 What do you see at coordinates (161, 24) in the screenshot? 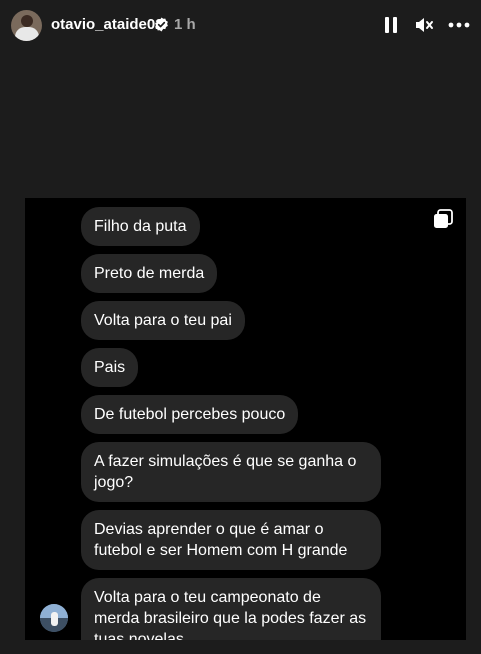
I see `verified-badge-icon` at bounding box center [161, 24].